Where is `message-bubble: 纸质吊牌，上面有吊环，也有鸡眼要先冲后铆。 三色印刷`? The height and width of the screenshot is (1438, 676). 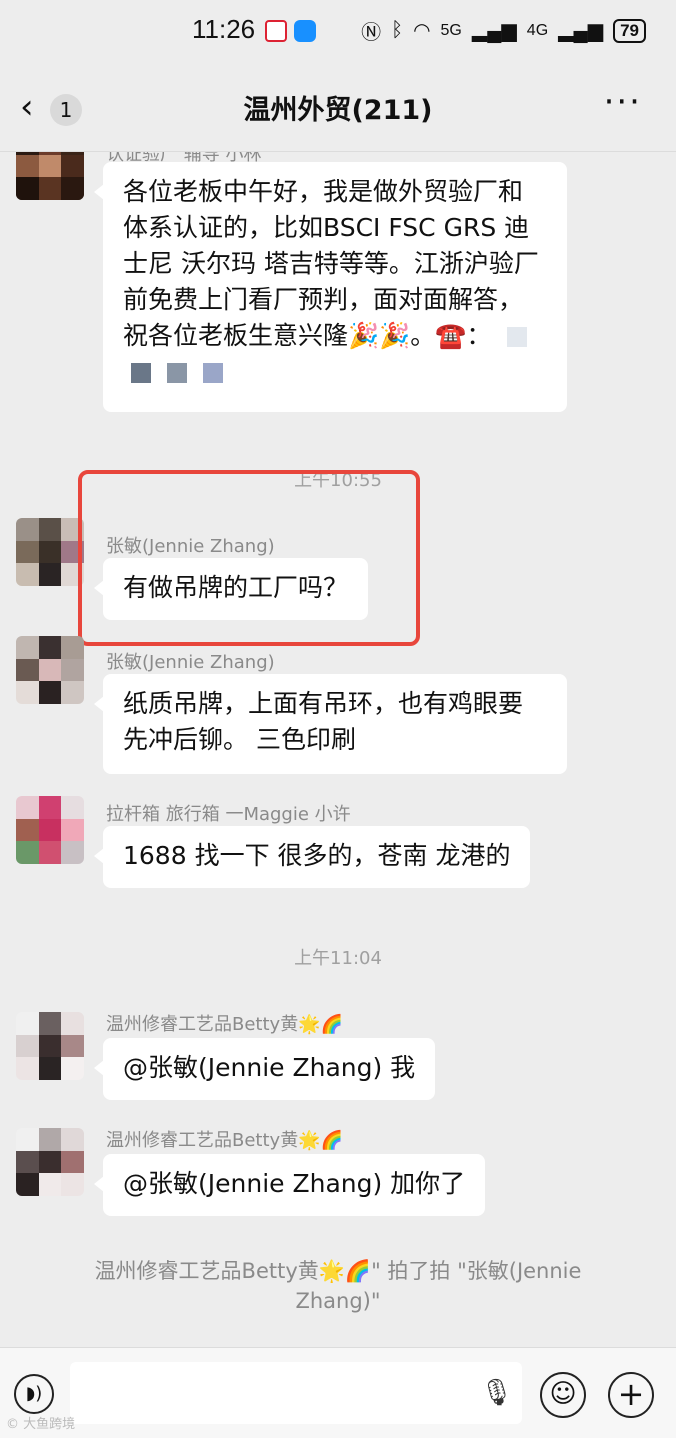
message-bubble: 纸质吊牌，上面有吊环，也有鸡眼要先冲后铆。 三色印刷 is located at coordinates (330, 724).